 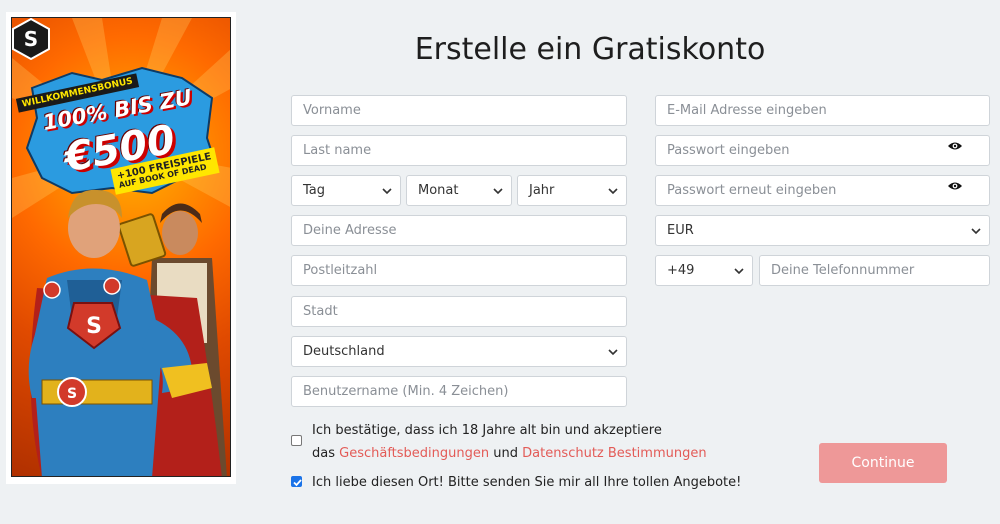 I want to click on checkmark-icon, so click(x=297, y=483).